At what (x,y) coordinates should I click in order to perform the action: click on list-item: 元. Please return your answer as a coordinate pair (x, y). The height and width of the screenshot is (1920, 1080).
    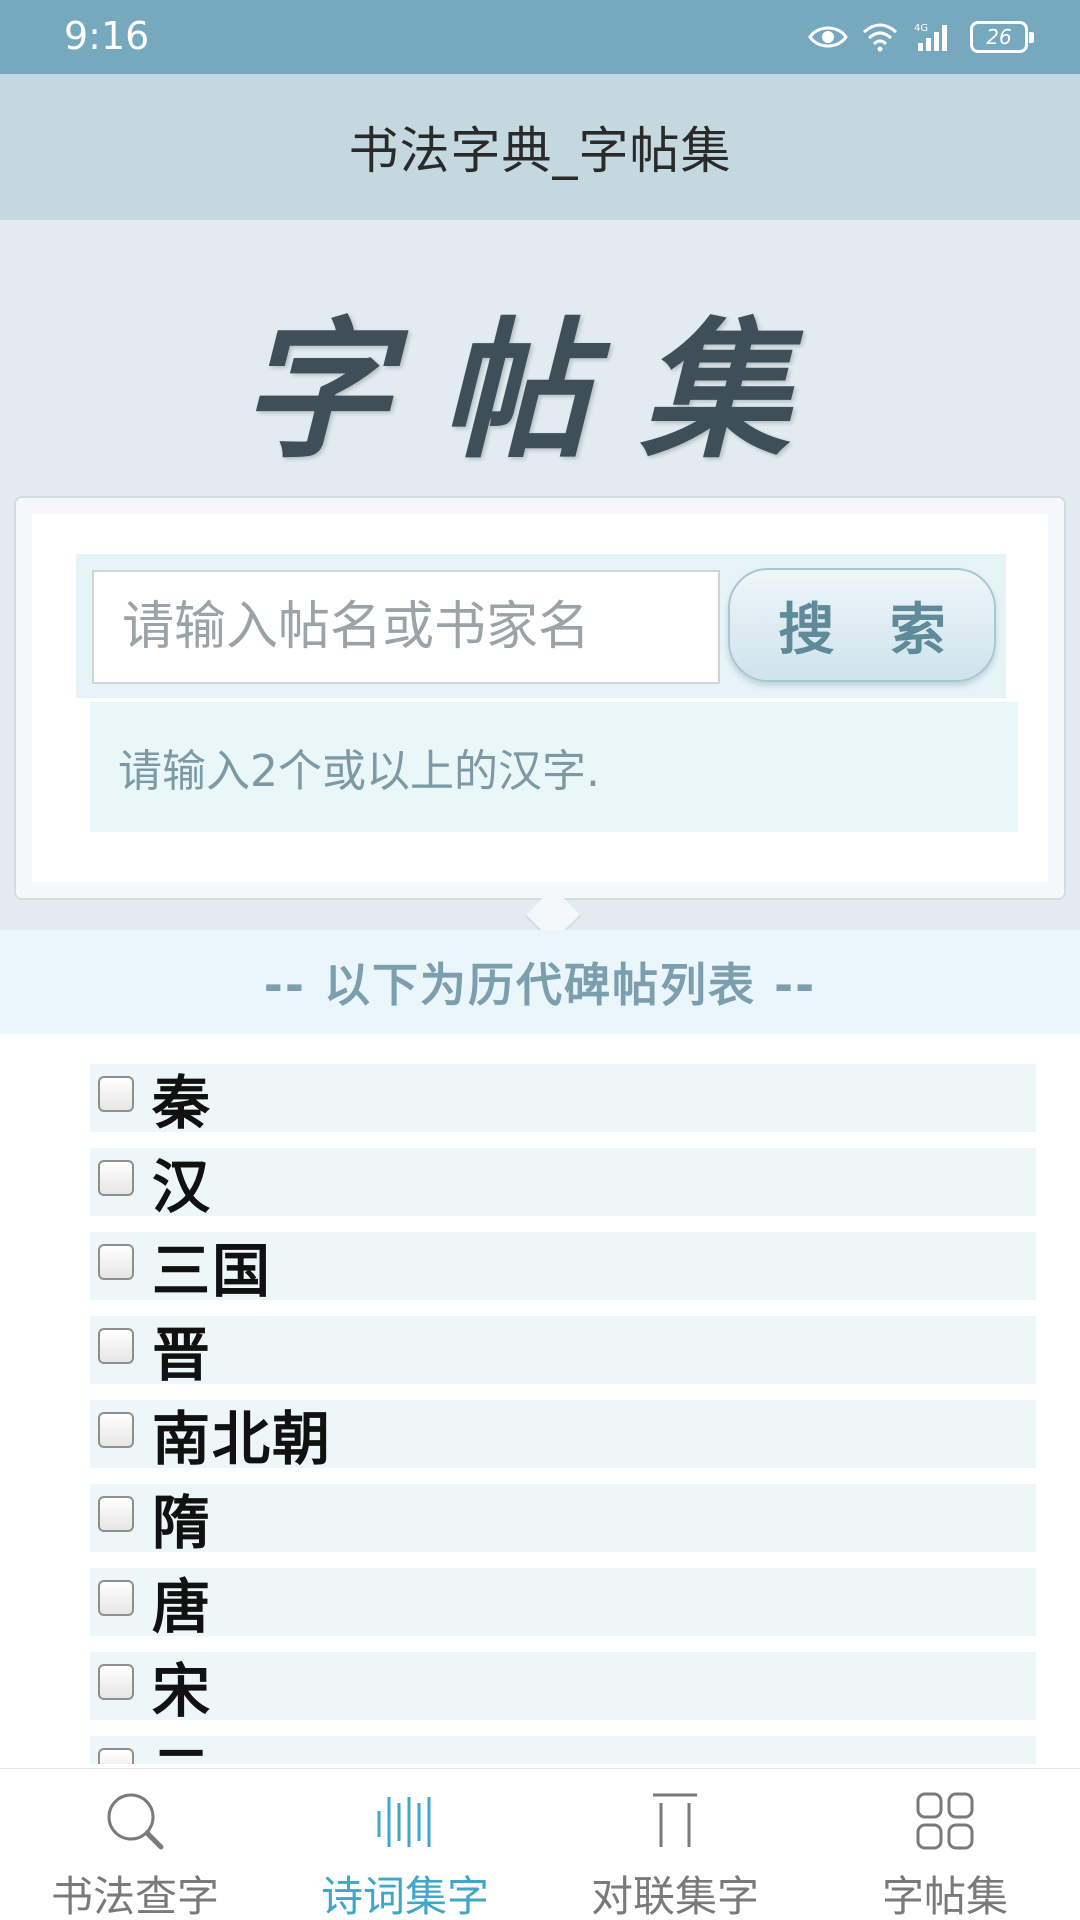
    Looking at the image, I should click on (563, 1750).